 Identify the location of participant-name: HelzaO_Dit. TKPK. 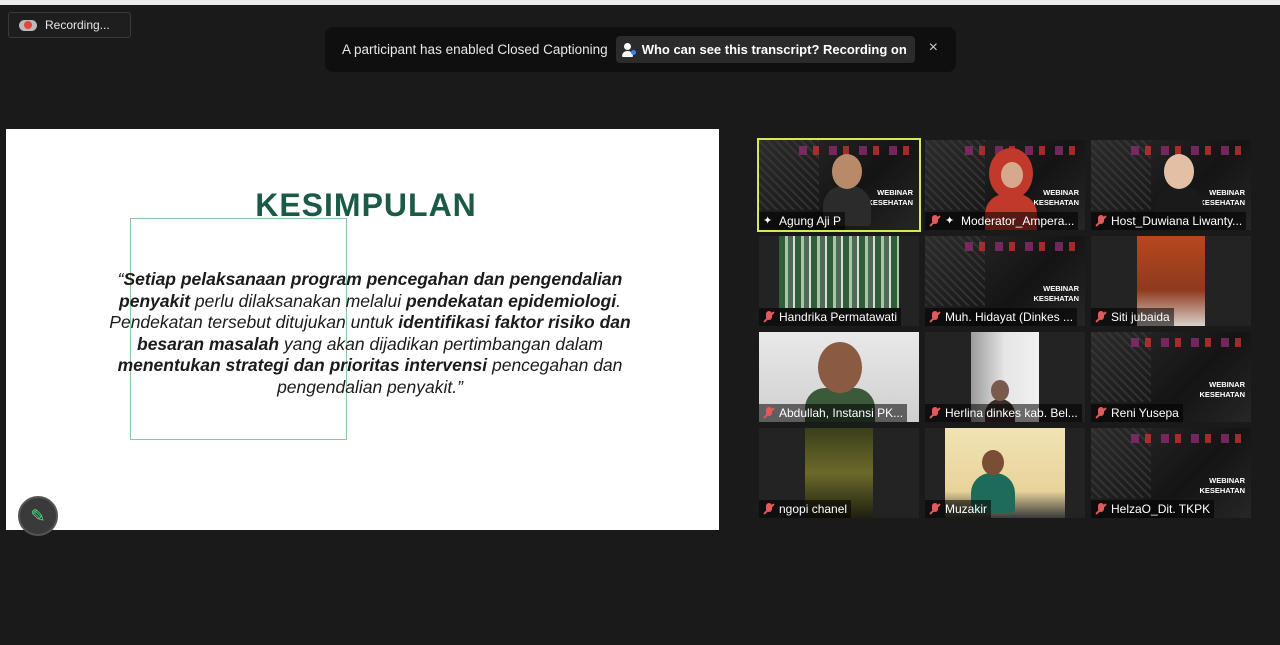
(1161, 509).